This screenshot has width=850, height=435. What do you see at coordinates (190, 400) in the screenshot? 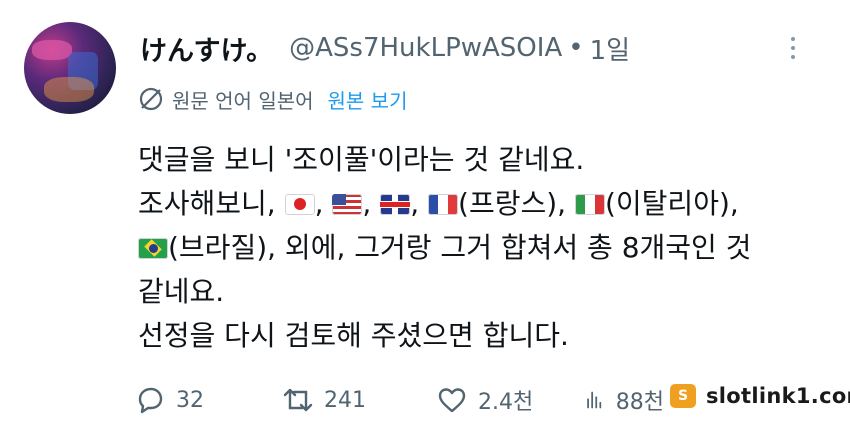
I see `reply-count: 32` at bounding box center [190, 400].